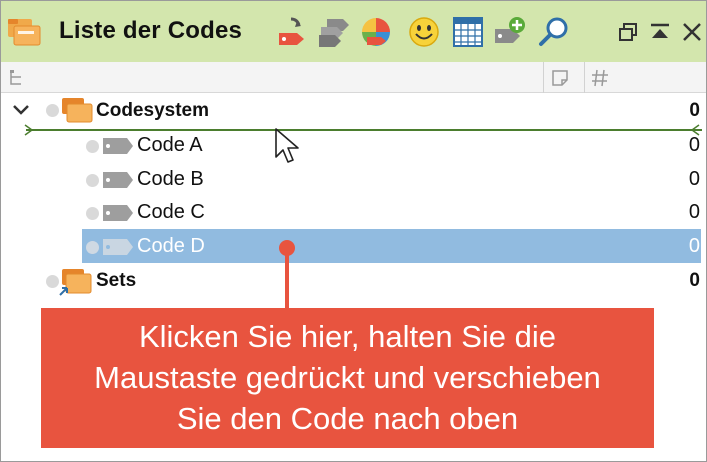 Image resolution: width=707 pixels, height=462 pixels. What do you see at coordinates (21, 110) in the screenshot?
I see `chevron-down-icon` at bounding box center [21, 110].